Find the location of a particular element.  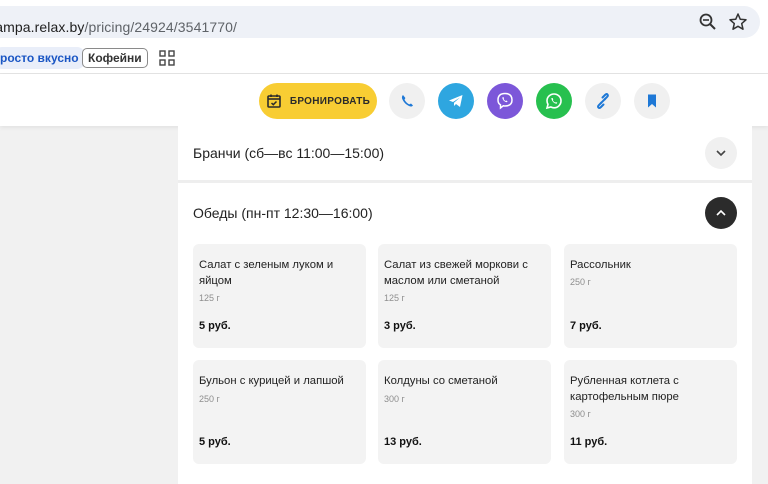

bookmark-chip-coffee: Кофейни is located at coordinates (115, 58).